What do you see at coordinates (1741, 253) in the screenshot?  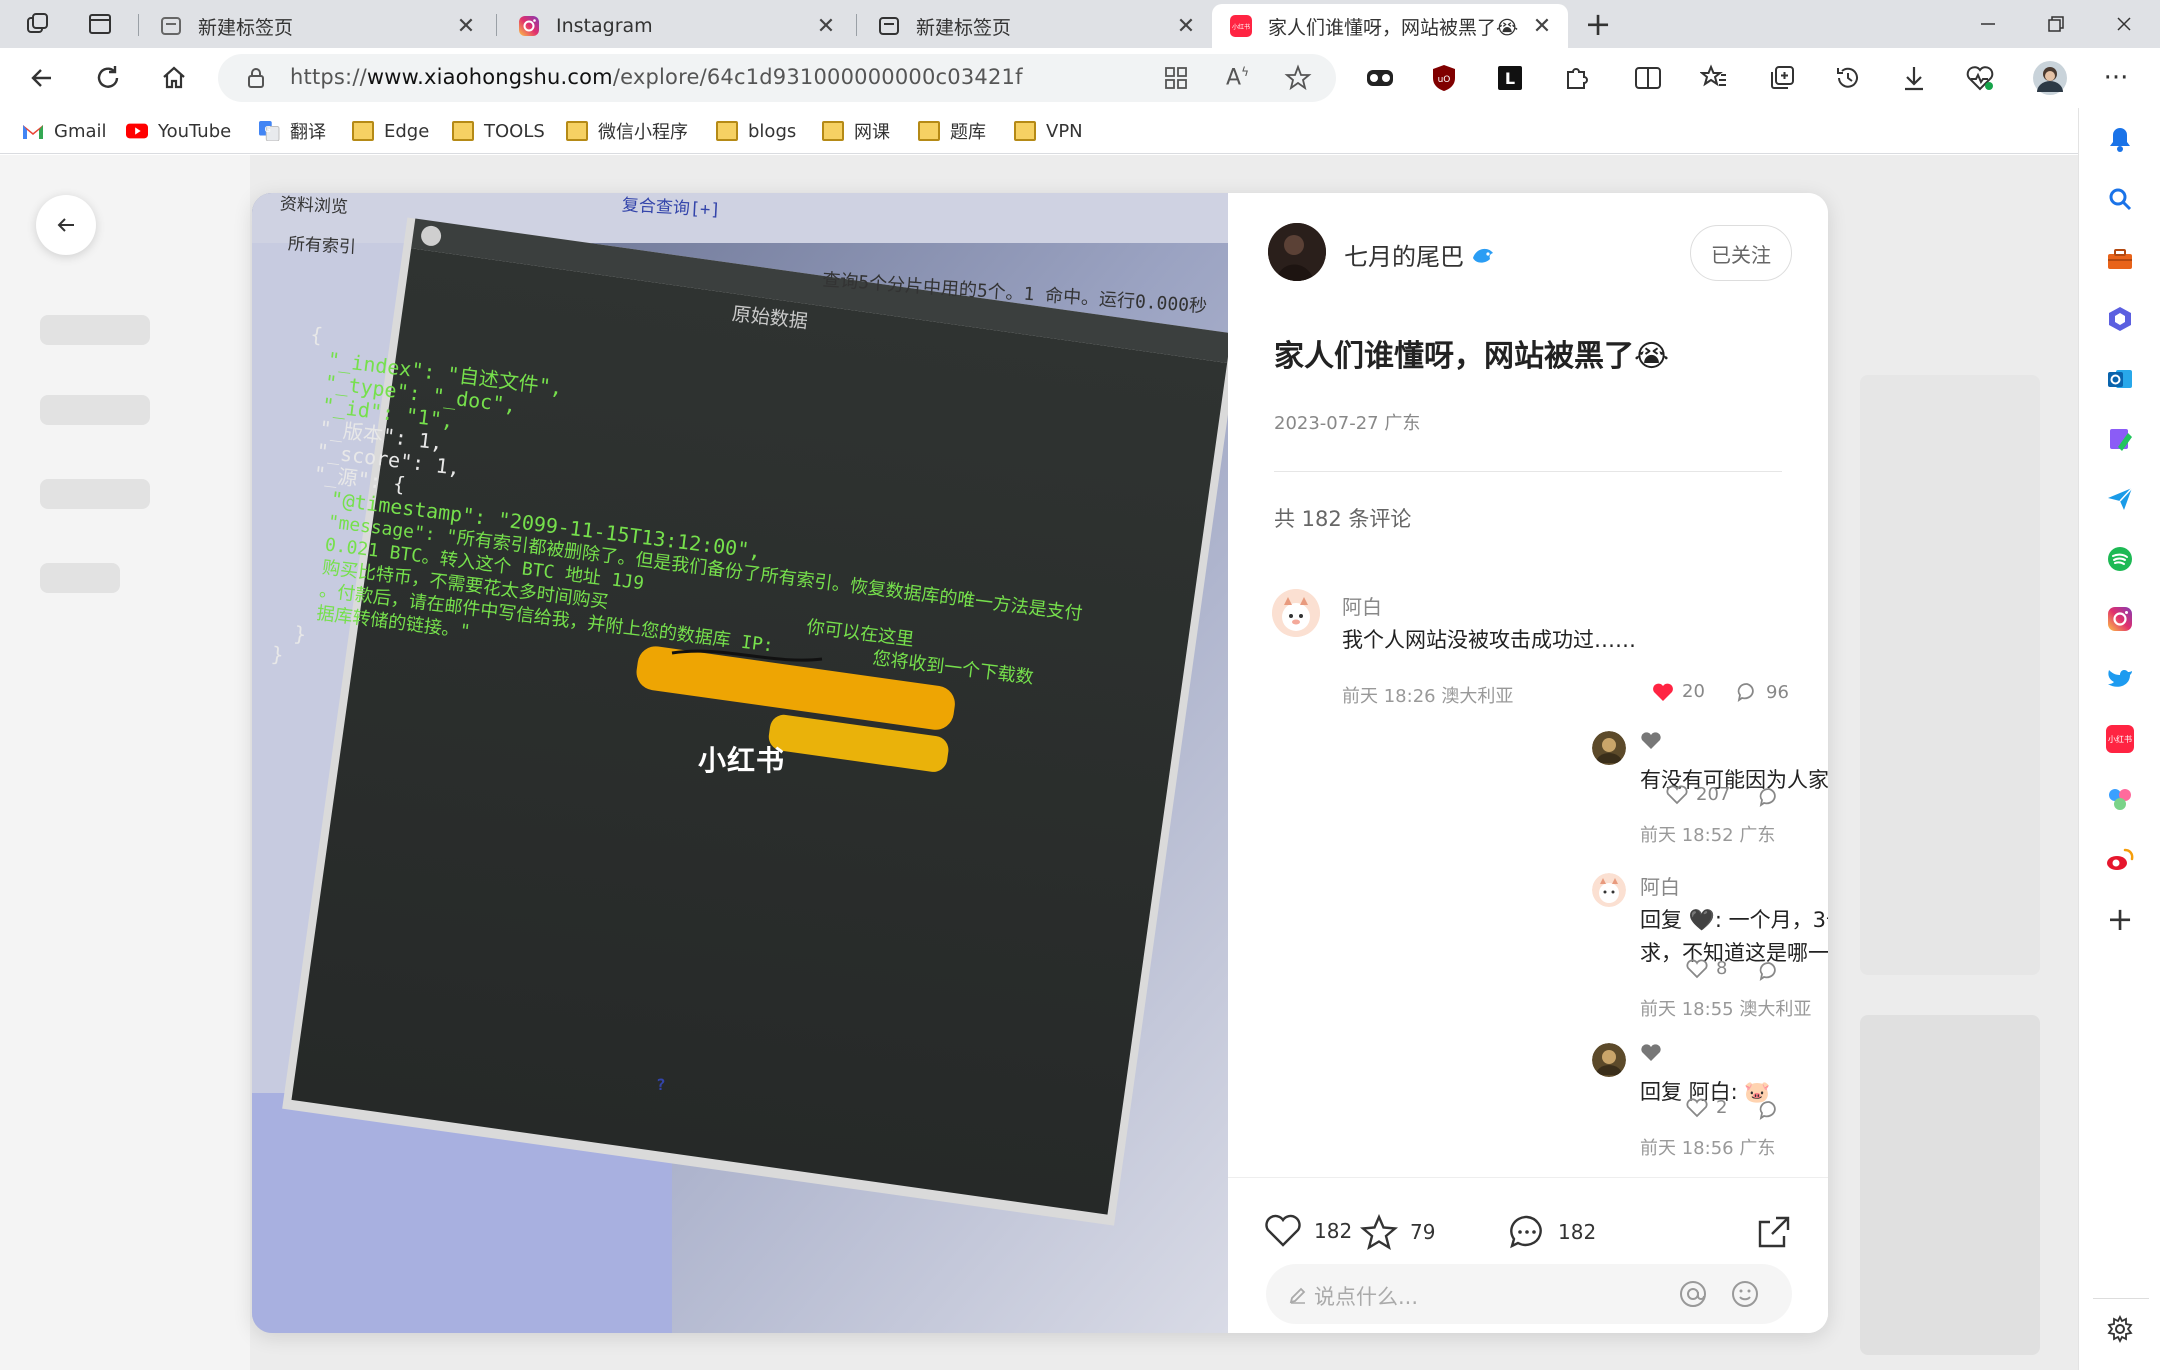 I see `follow-button: 已关注` at bounding box center [1741, 253].